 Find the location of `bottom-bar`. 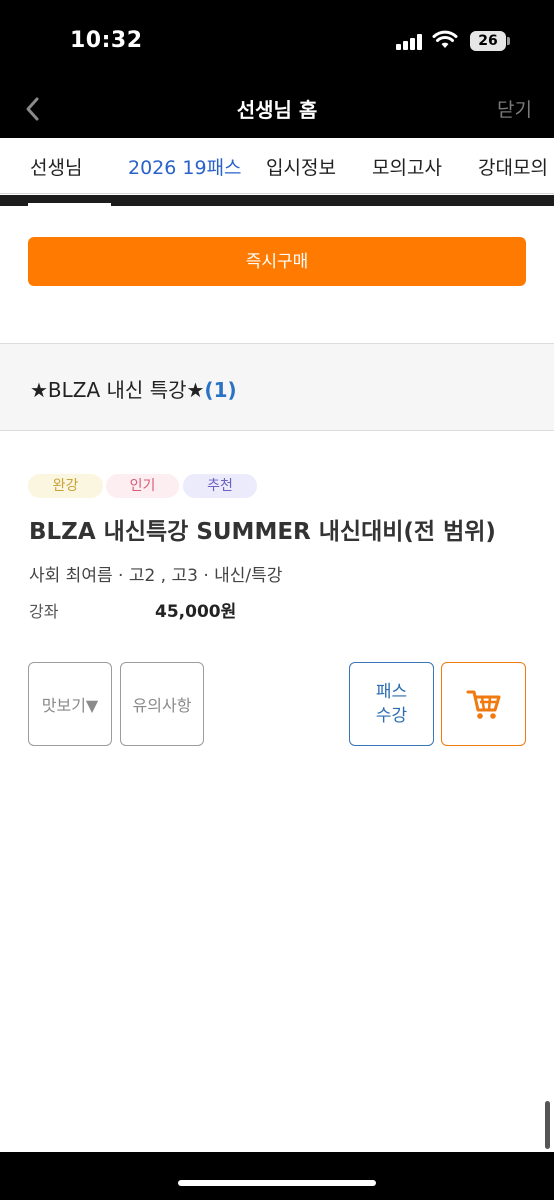

bottom-bar is located at coordinates (277, 1176).